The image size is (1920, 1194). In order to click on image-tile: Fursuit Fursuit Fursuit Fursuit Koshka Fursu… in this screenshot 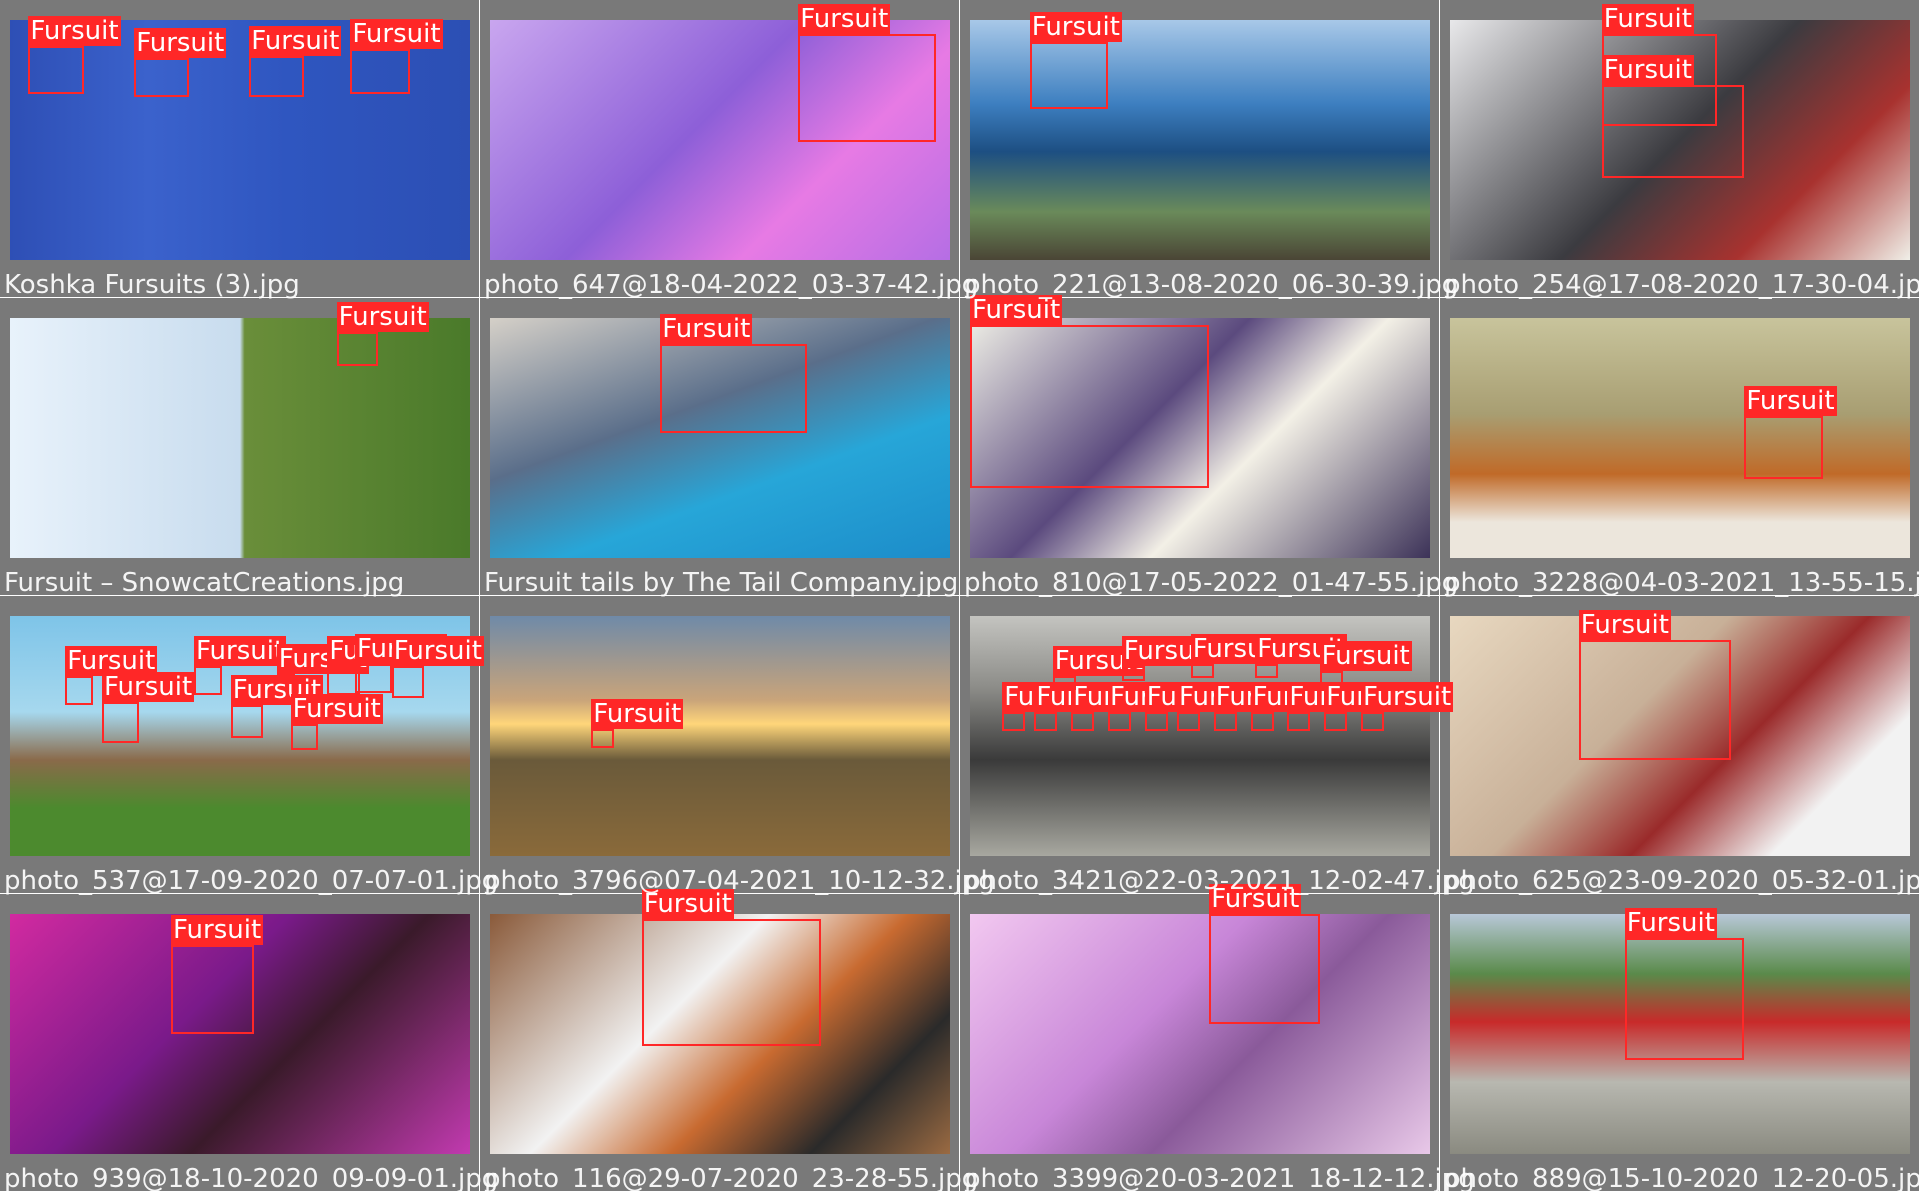, I will do `click(240, 150)`.